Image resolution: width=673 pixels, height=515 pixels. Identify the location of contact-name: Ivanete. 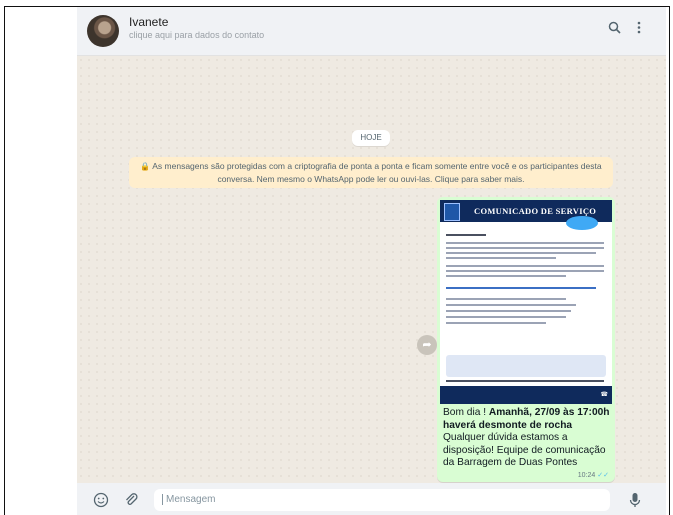
(148, 22).